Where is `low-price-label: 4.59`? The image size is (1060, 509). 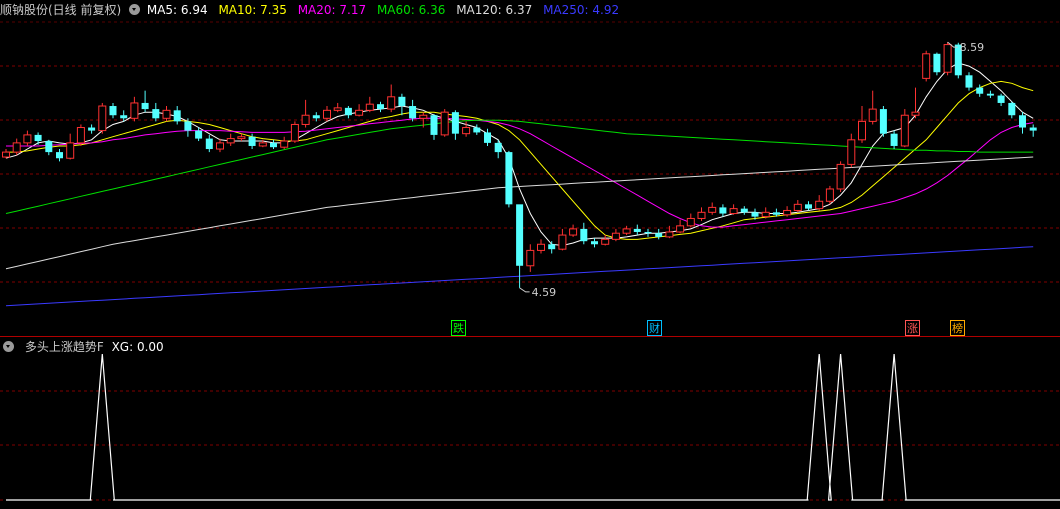
low-price-label: 4.59 is located at coordinates (544, 292).